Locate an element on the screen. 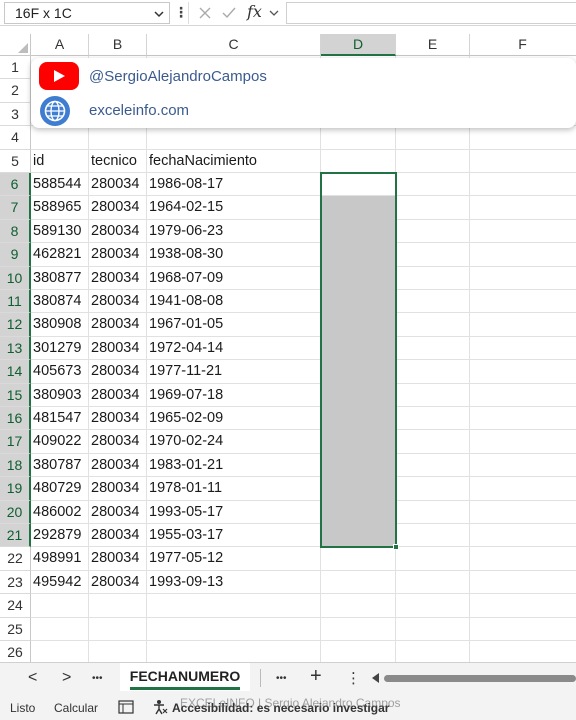 This screenshot has width=576, height=720. insert-function-button: fx is located at coordinates (254, 11).